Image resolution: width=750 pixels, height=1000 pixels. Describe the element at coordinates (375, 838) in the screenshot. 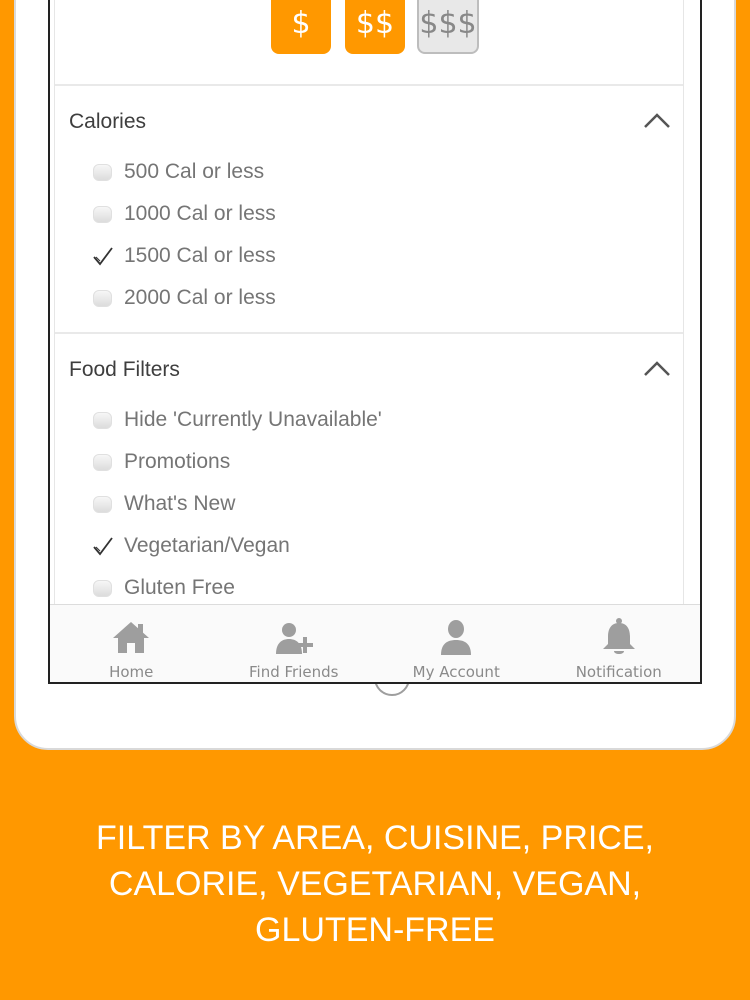

I see `caption-line-1: FILTER BY AREA, CUISINE, PRICE,` at that location.